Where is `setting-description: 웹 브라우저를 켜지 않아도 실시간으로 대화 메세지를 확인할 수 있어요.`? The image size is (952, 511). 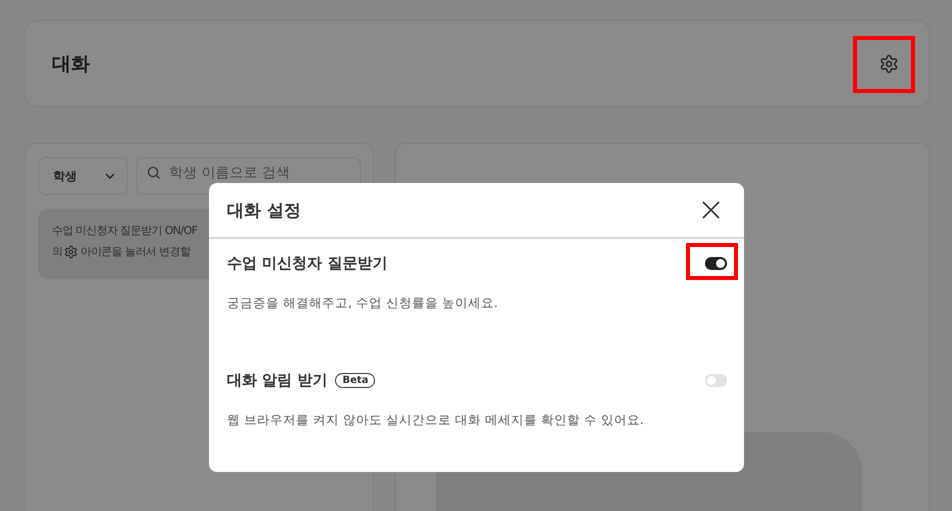
setting-description: 웹 브라우저를 켜지 않아도 실시간으로 대화 메세지를 확인할 수 있어요. is located at coordinates (436, 420).